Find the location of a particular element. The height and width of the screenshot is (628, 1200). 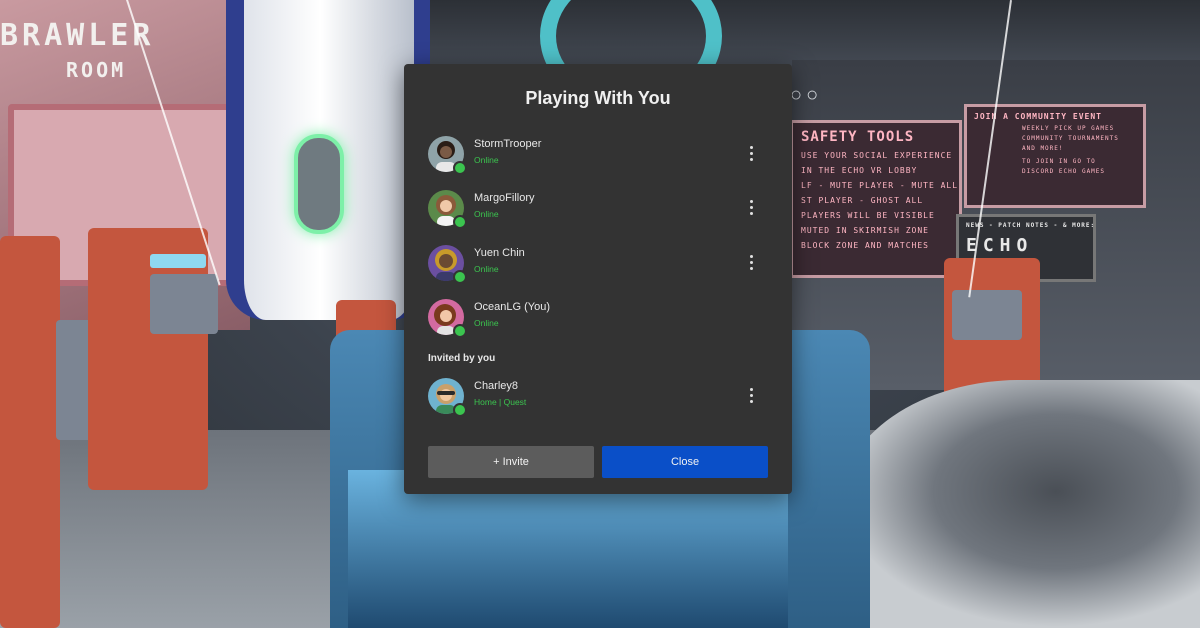

brawler-sign: BRAWLER is located at coordinates (77, 35).